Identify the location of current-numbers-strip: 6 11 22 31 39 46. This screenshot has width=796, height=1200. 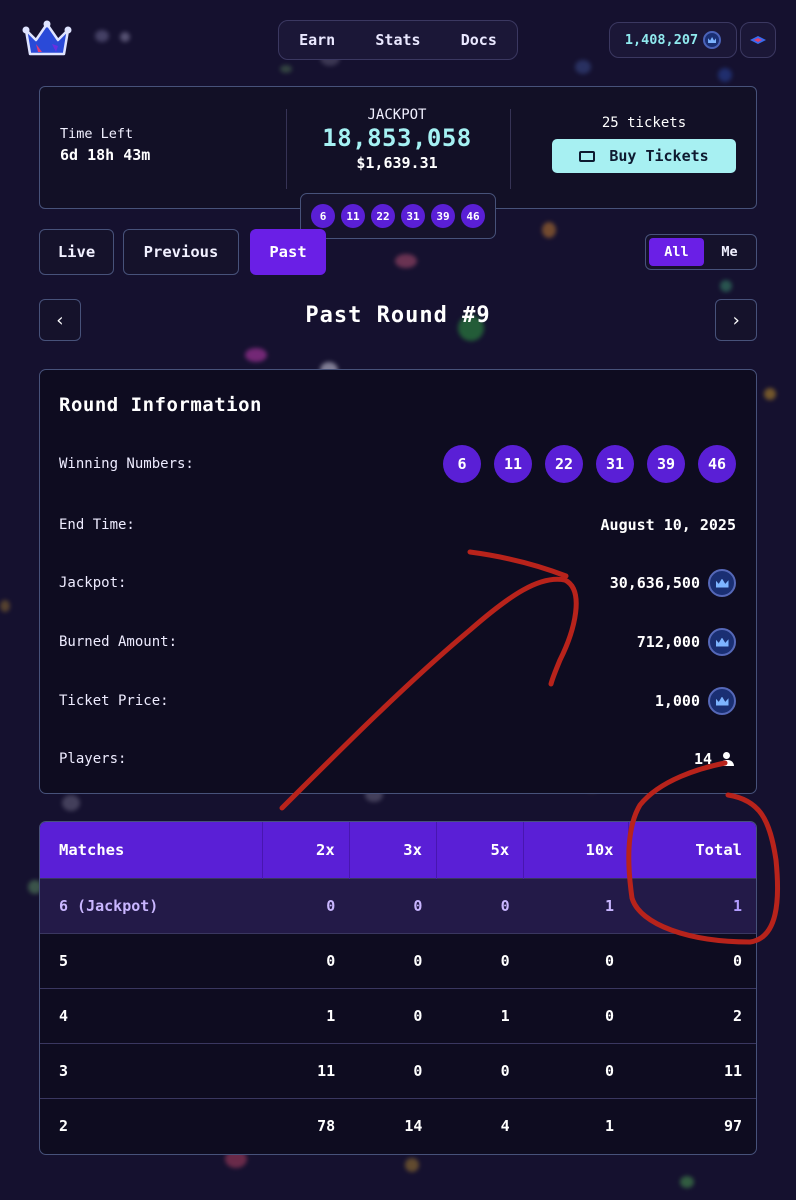
(398, 216).